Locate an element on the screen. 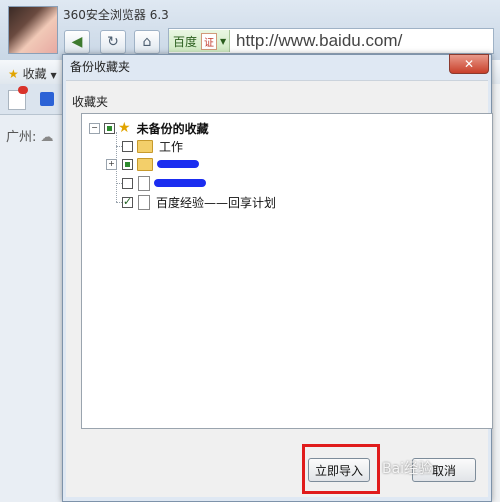  refresh-button: ↻ is located at coordinates (113, 42).